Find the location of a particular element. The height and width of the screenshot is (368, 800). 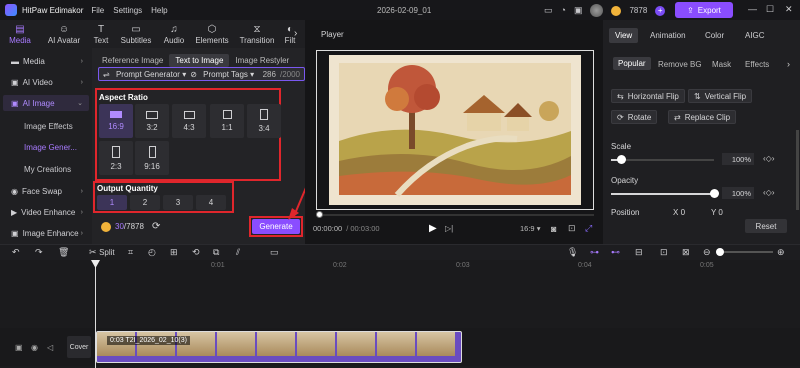

zoom-in-icon: ⊕ is located at coordinates (781, 252).